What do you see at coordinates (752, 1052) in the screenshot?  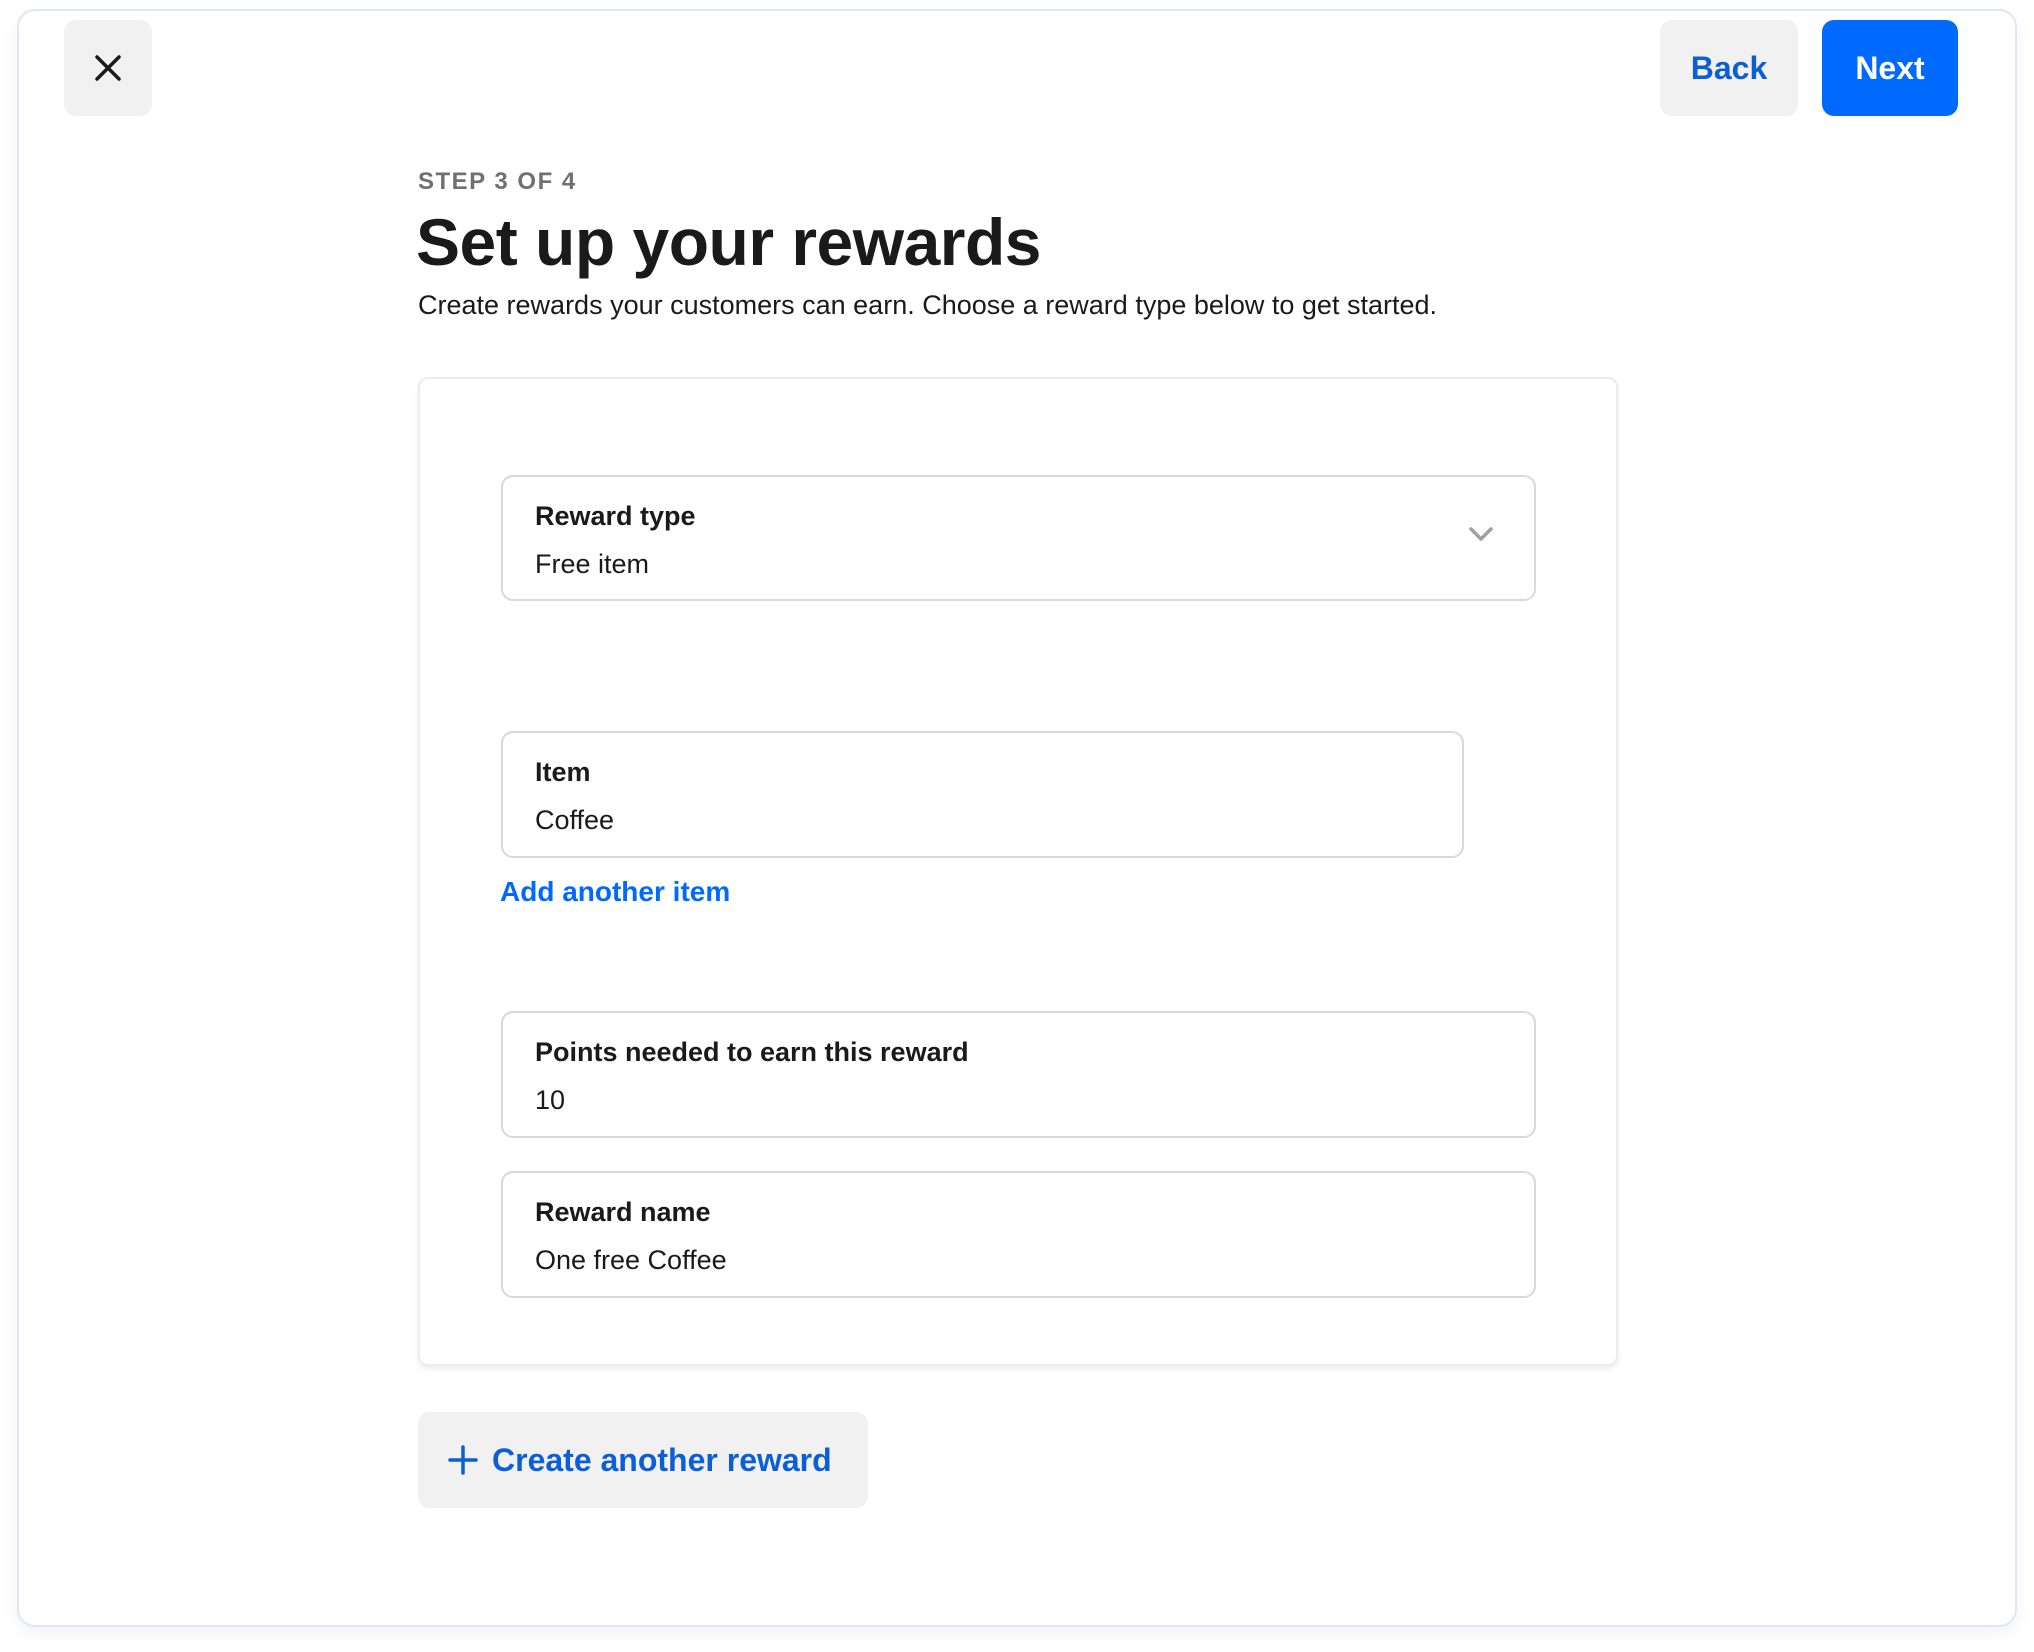 I see `points-label: Points needed to earn this reward` at bounding box center [752, 1052].